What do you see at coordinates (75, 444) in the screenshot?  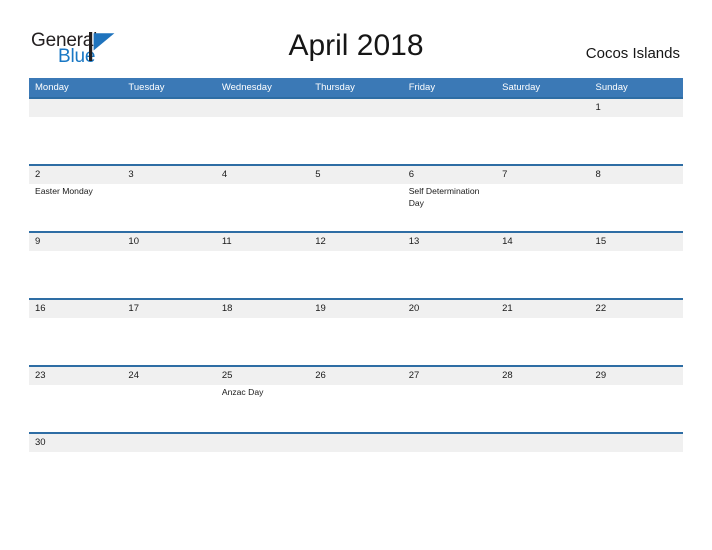 I see `calendar-day-cell: 30` at bounding box center [75, 444].